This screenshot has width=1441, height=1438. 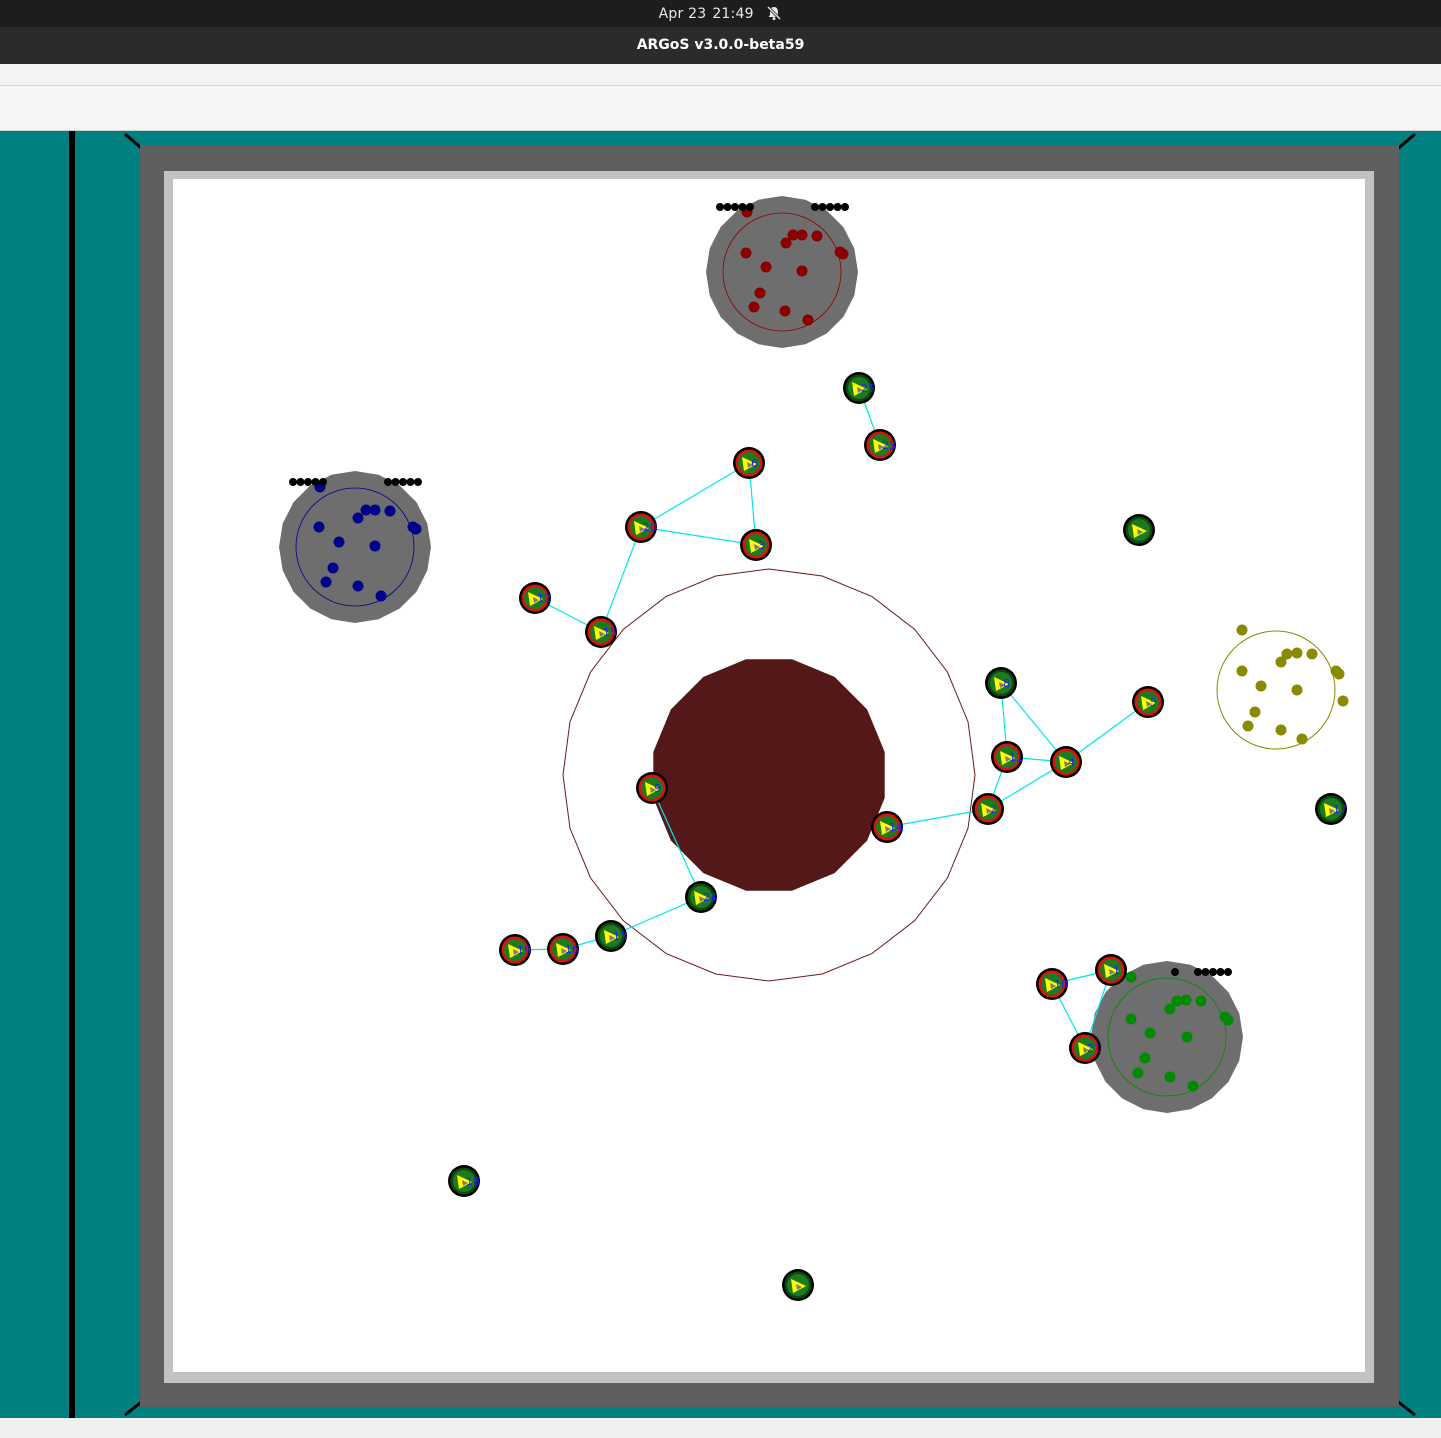 I want to click on robot-id-label: 25, so click(x=868, y=388).